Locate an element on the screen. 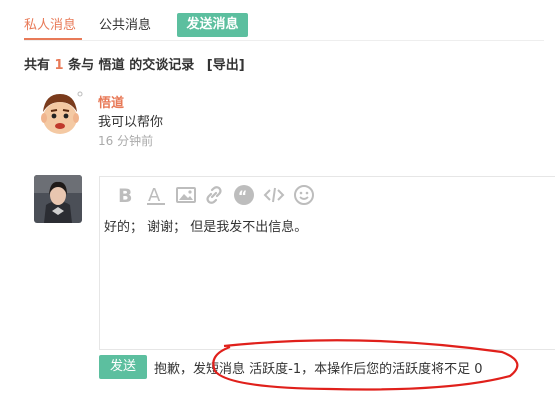 Image resolution: width=555 pixels, height=404 pixels. code-icon is located at coordinates (274, 195).